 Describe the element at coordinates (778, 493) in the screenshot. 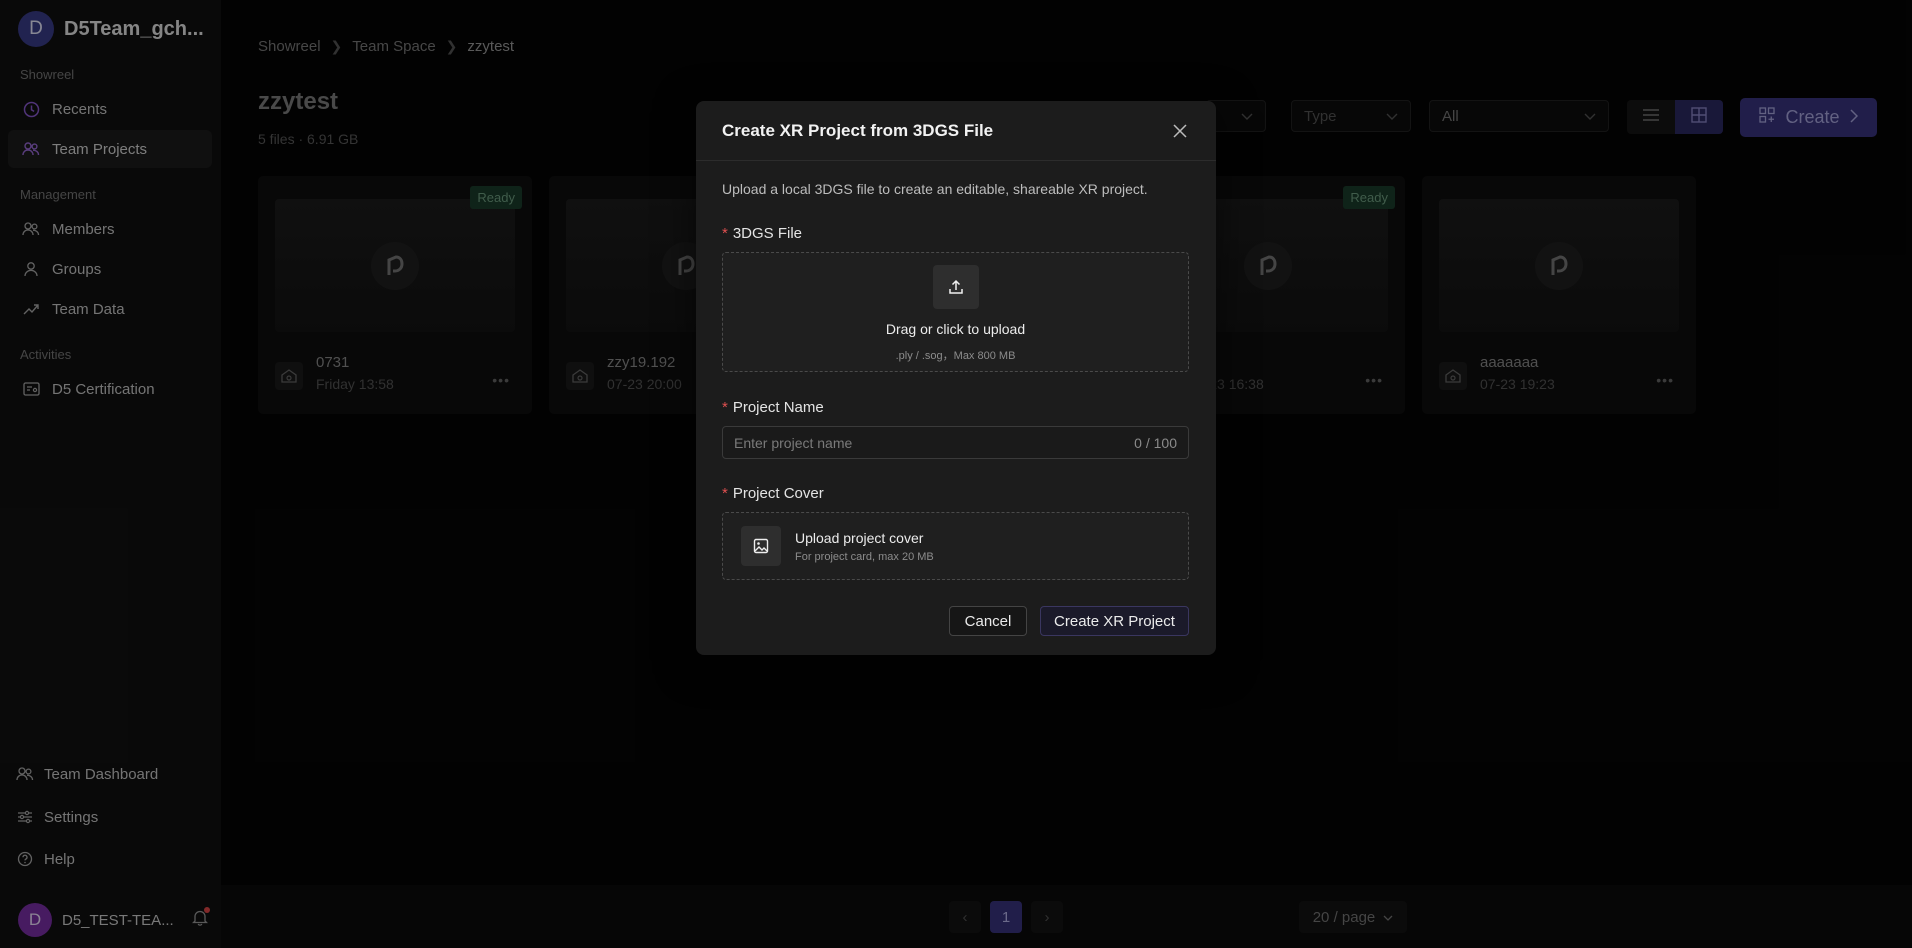

I see `cover-label-text: Project Cover` at that location.